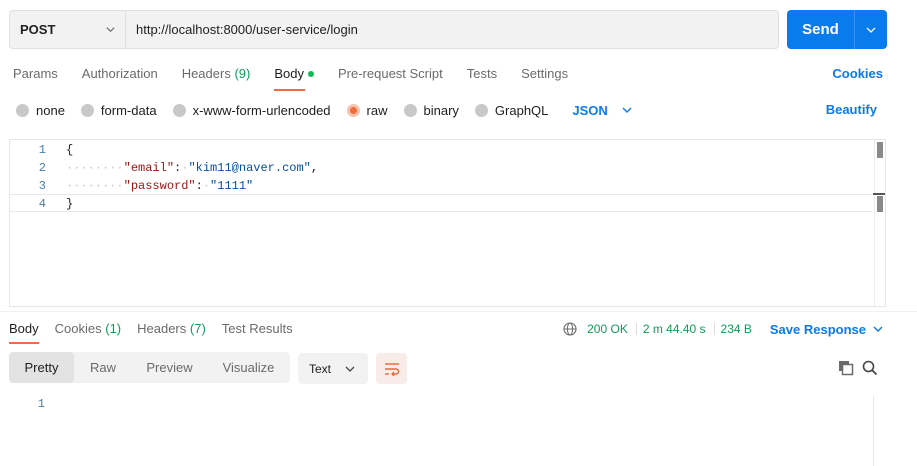 The height and width of the screenshot is (466, 917). I want to click on radio-urlencoded: x-www-form-urlencoded, so click(251, 110).